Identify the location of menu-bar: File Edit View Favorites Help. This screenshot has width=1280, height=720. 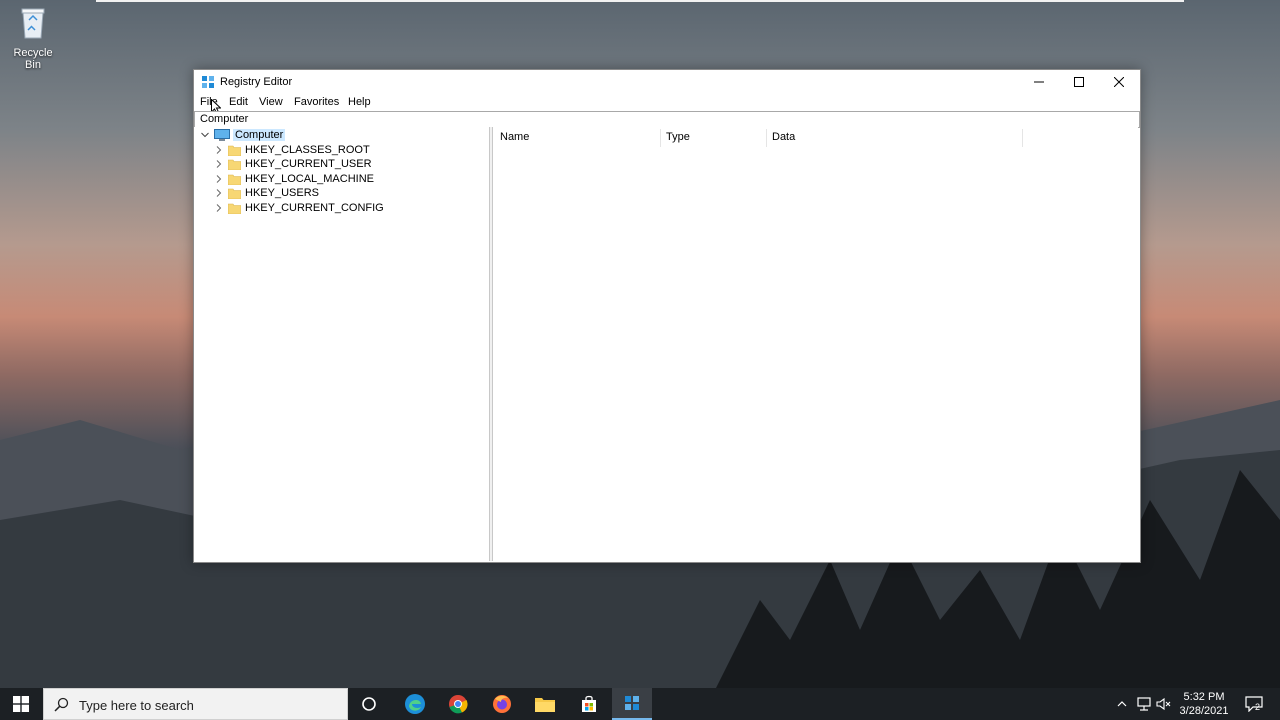
(667, 104).